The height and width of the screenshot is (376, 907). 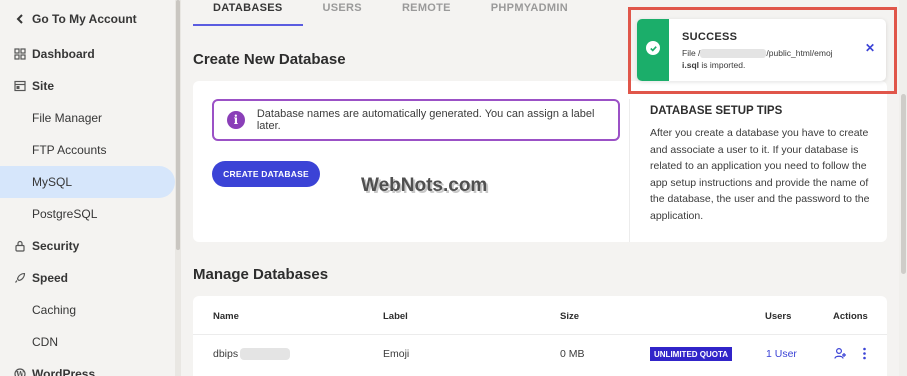 What do you see at coordinates (87, 310) in the screenshot?
I see `sidebar-item-caching: Caching` at bounding box center [87, 310].